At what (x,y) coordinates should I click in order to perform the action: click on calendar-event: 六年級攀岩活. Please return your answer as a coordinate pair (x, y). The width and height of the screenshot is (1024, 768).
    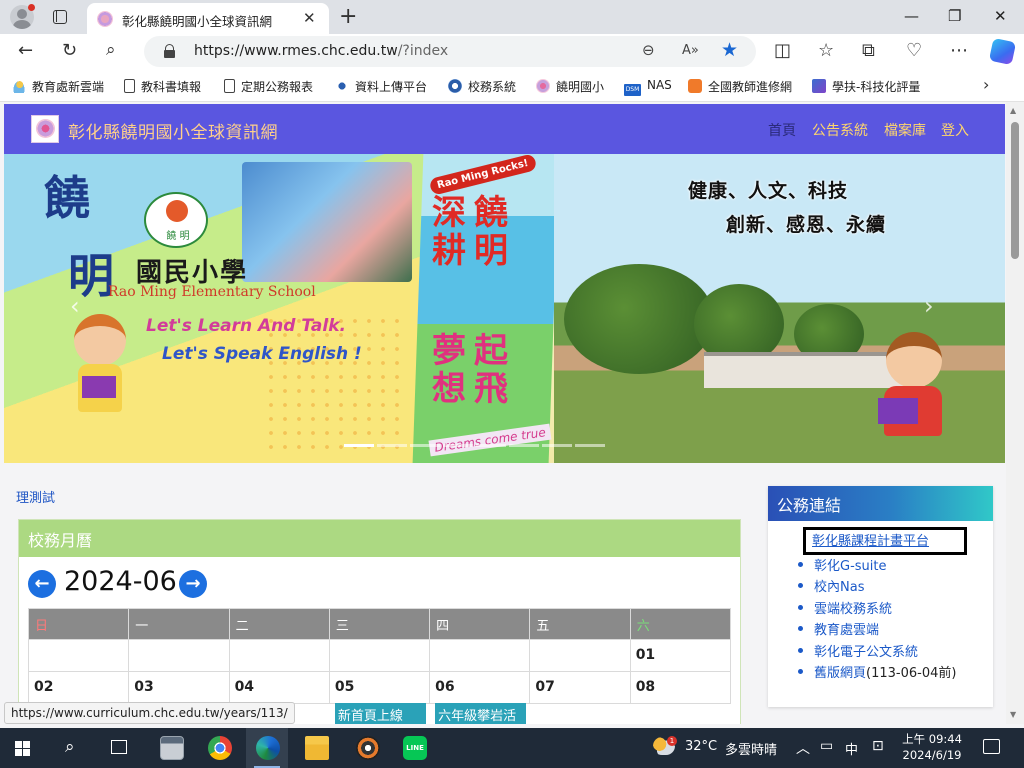
    Looking at the image, I should click on (481, 713).